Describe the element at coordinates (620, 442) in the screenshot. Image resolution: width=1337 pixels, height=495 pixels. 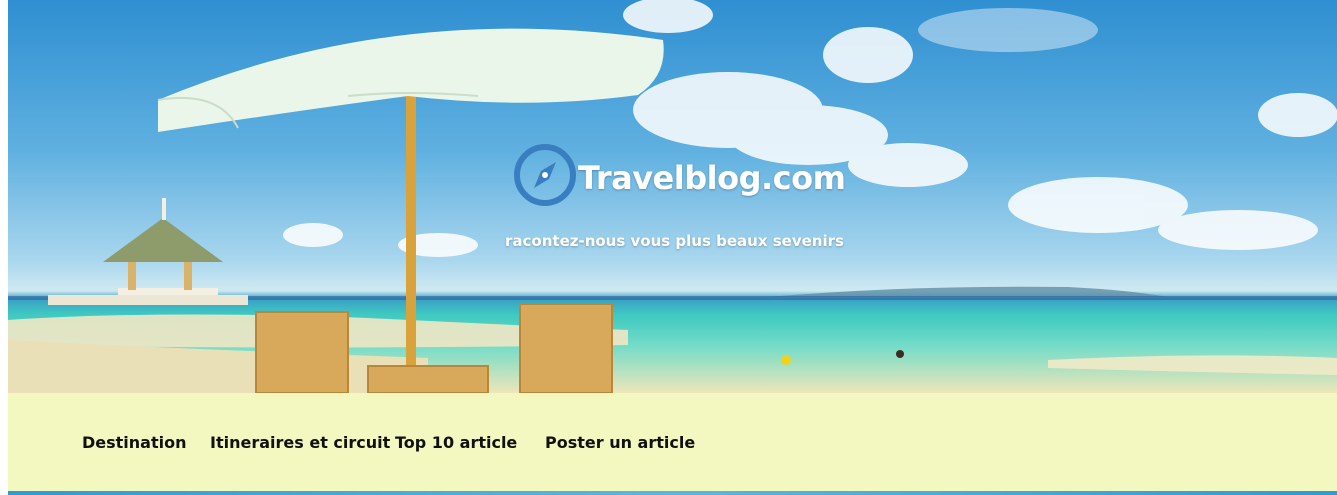
I see `nav-item-poster-article: Poster un article` at that location.